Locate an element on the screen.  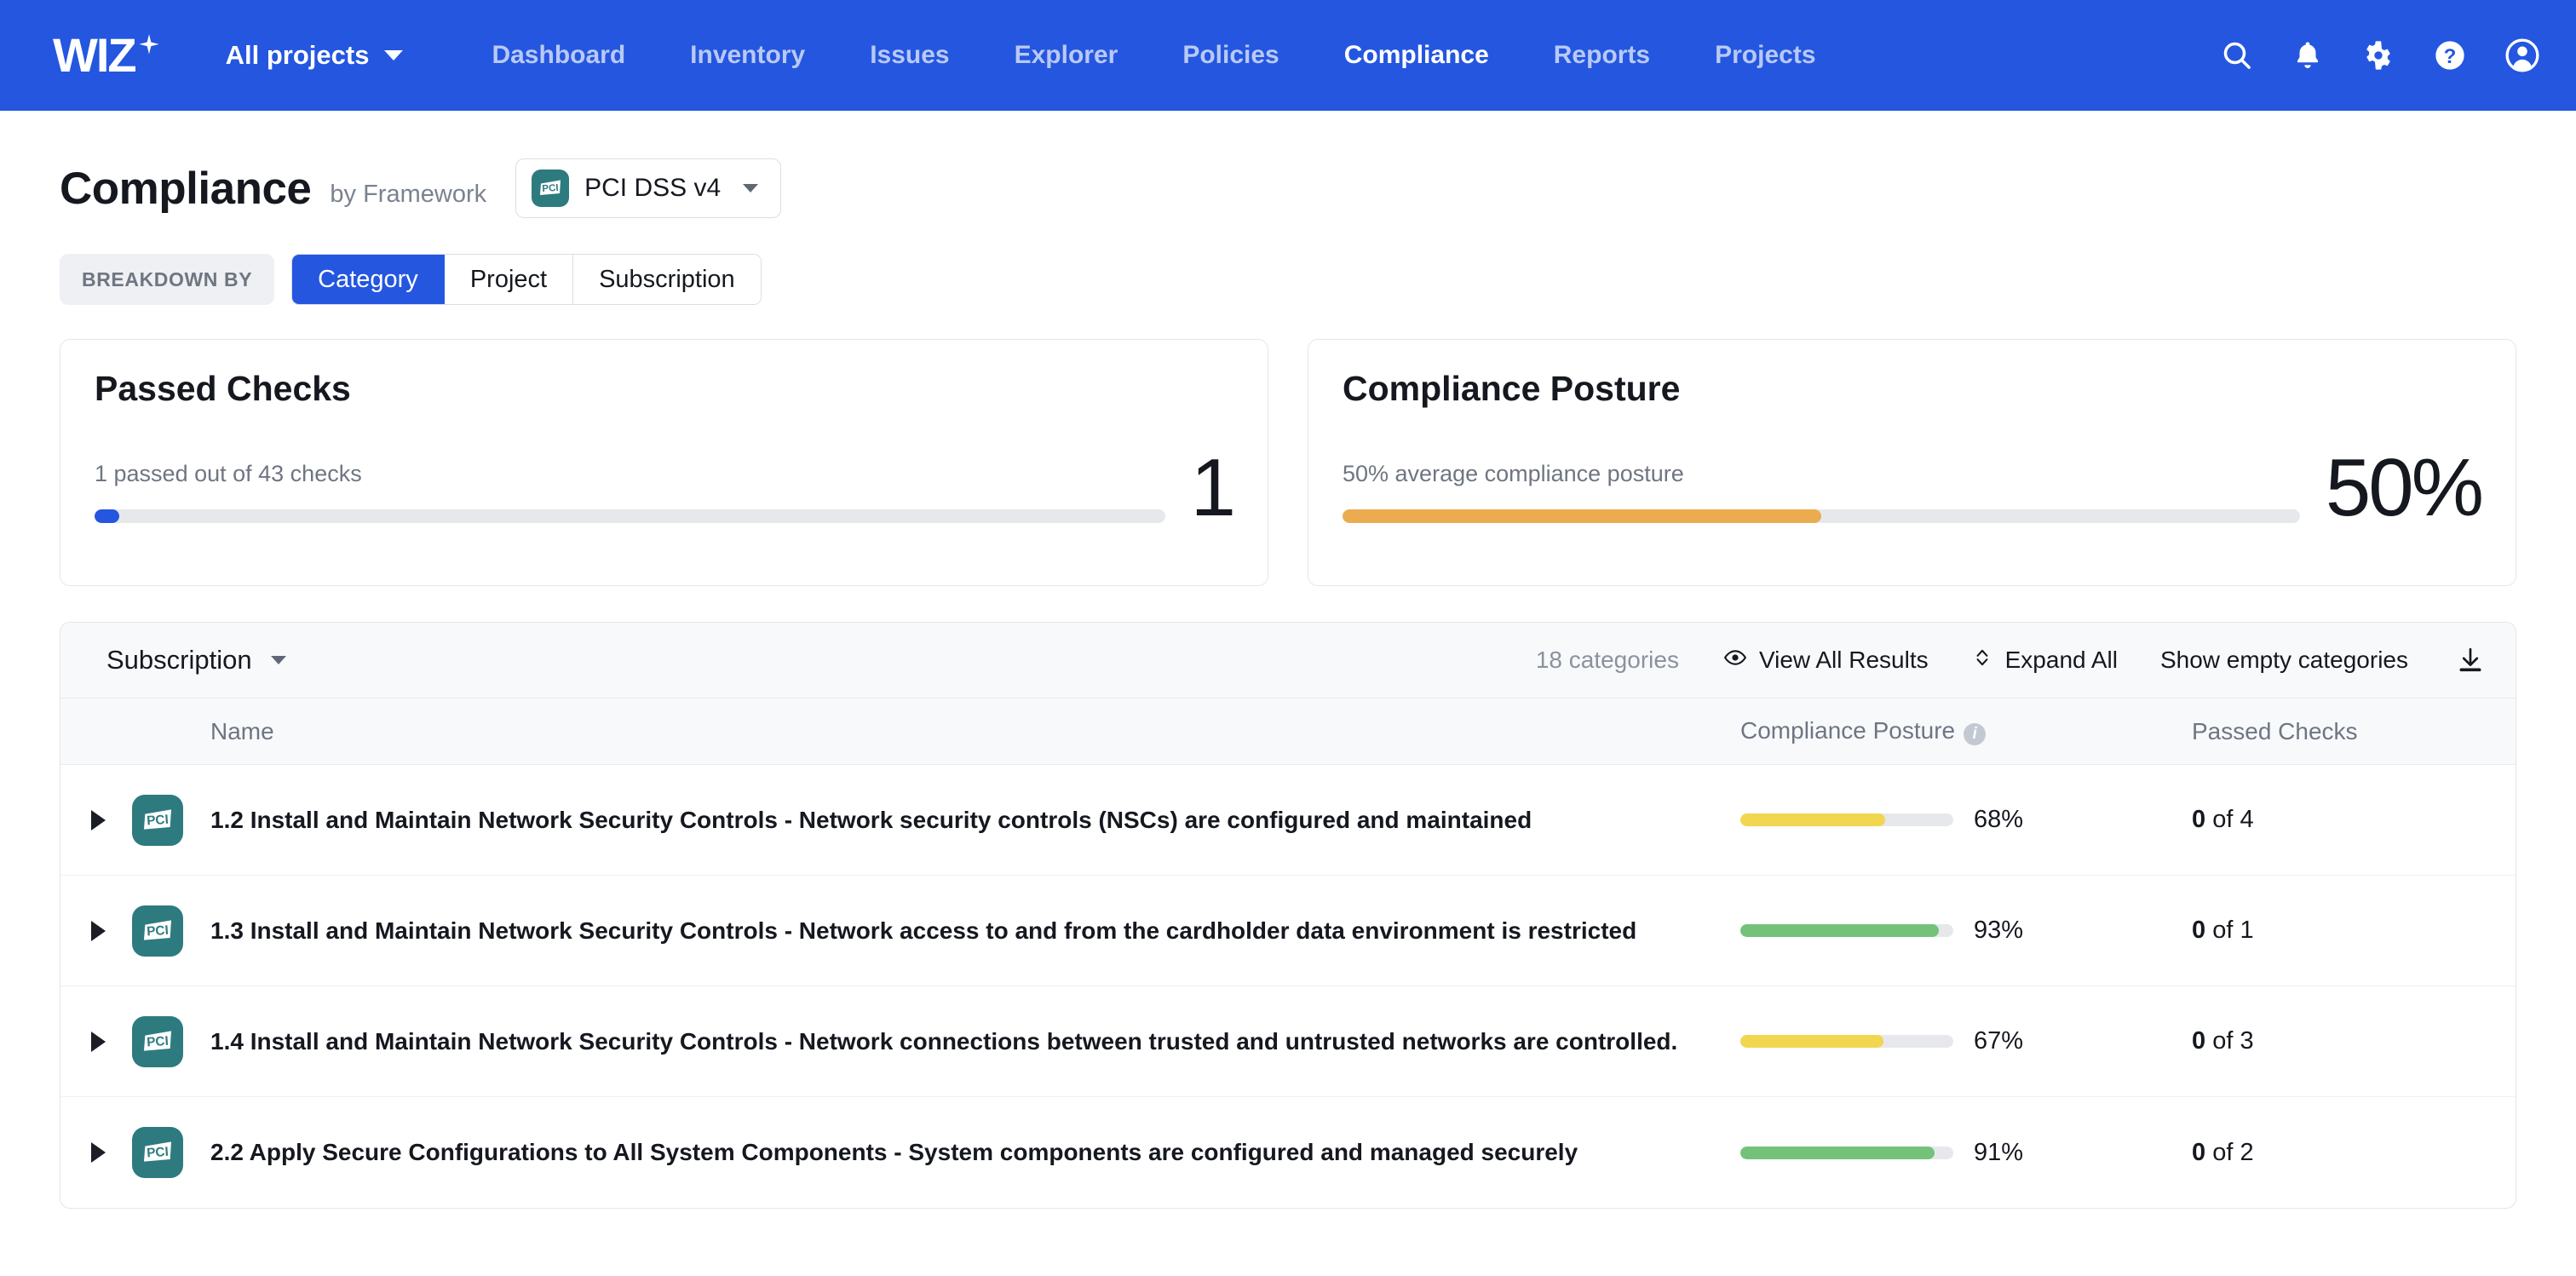
nav-item-projects: Projects is located at coordinates (1765, 55).